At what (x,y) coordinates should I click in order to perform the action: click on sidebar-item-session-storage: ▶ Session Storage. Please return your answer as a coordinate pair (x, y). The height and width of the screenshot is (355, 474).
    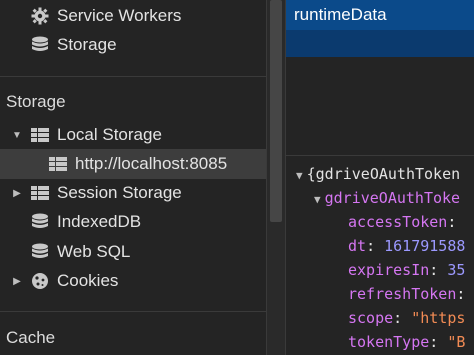
    Looking at the image, I should click on (133, 193).